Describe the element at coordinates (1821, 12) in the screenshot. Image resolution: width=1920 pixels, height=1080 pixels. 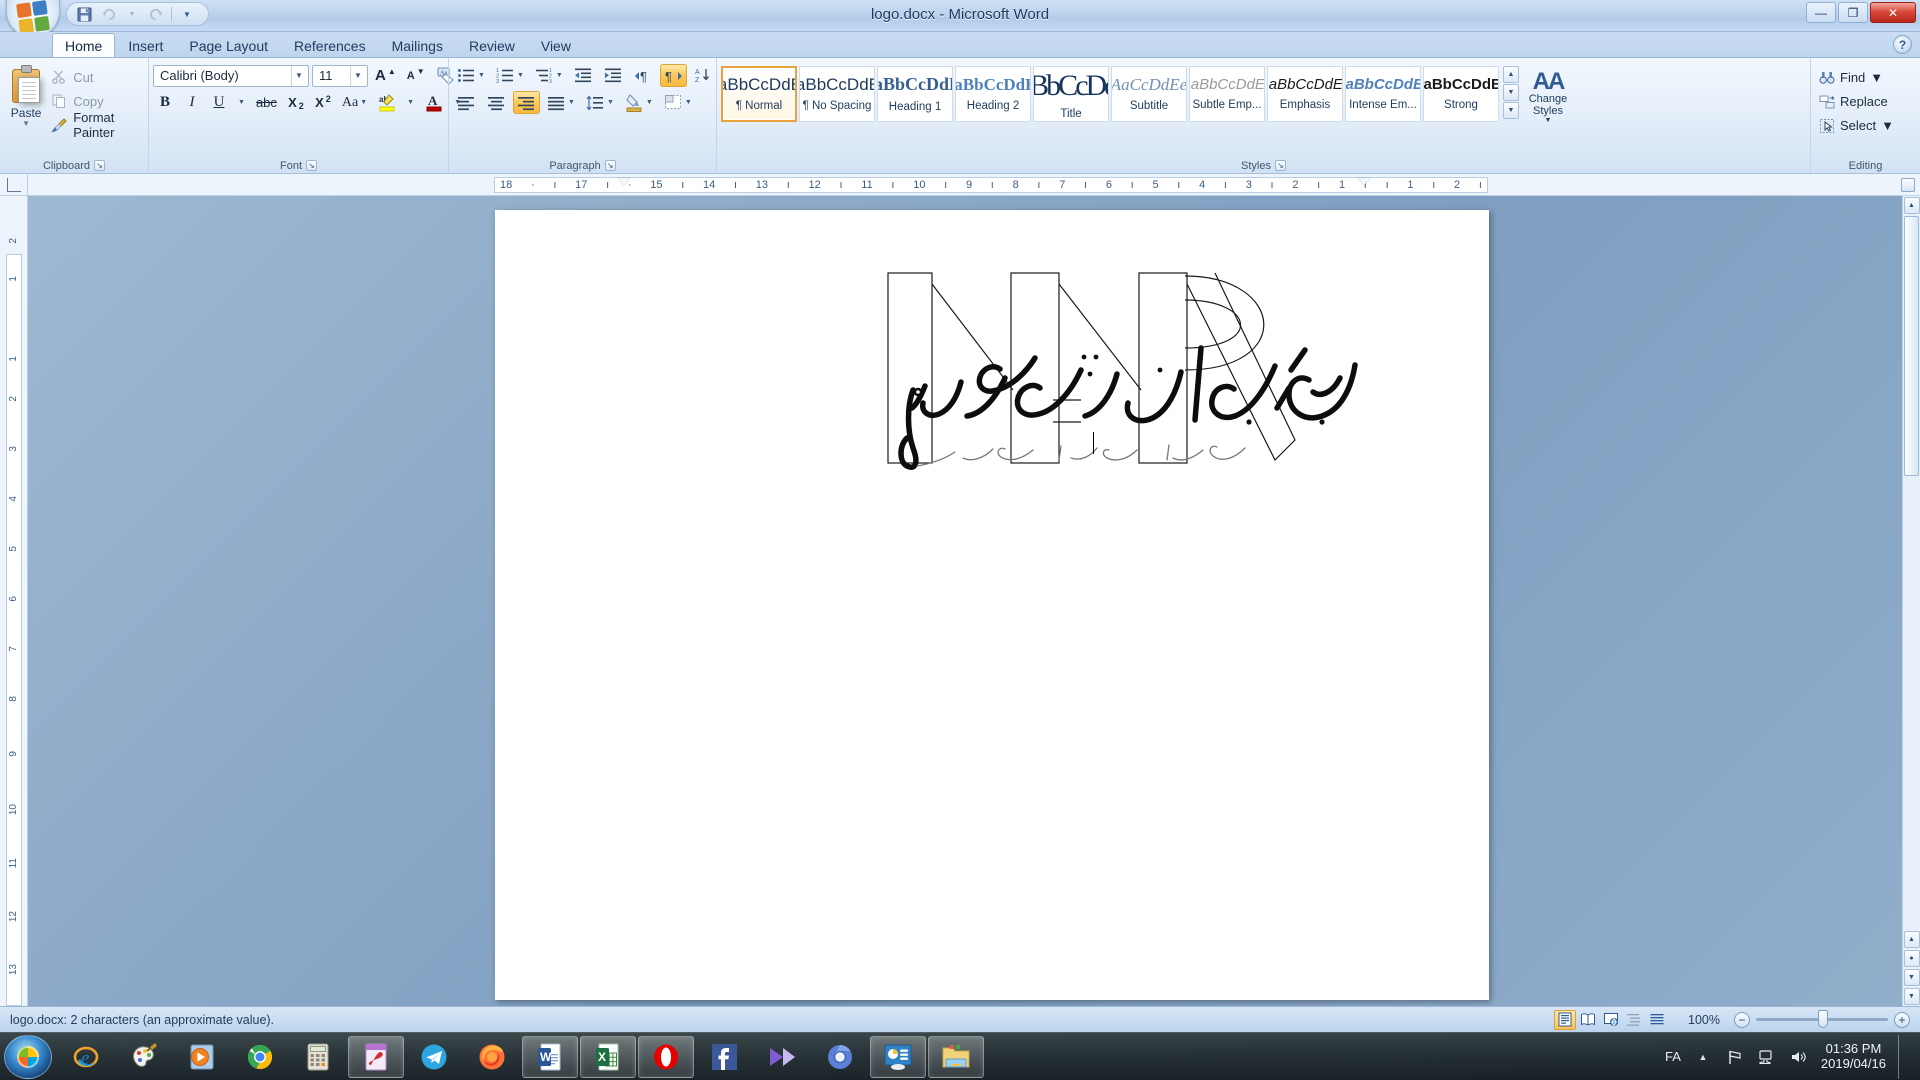
I see `minimize-button: —` at that location.